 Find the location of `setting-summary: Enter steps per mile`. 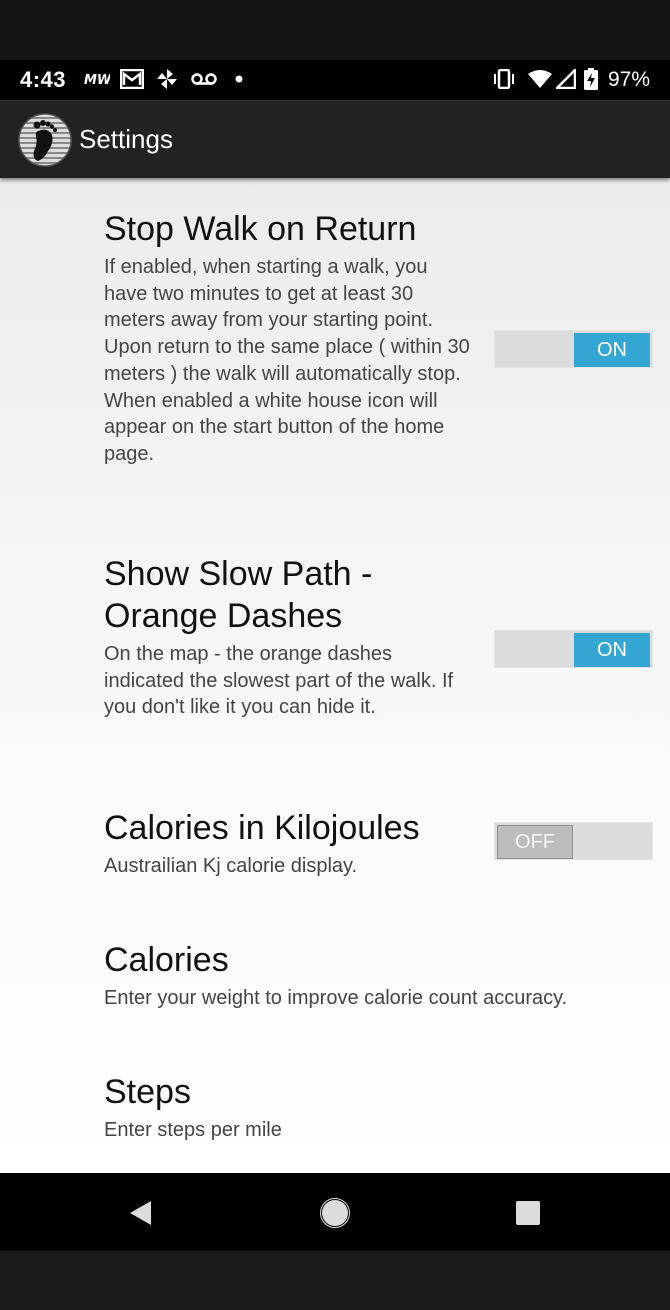

setting-summary: Enter steps per mile is located at coordinates (193, 1130).